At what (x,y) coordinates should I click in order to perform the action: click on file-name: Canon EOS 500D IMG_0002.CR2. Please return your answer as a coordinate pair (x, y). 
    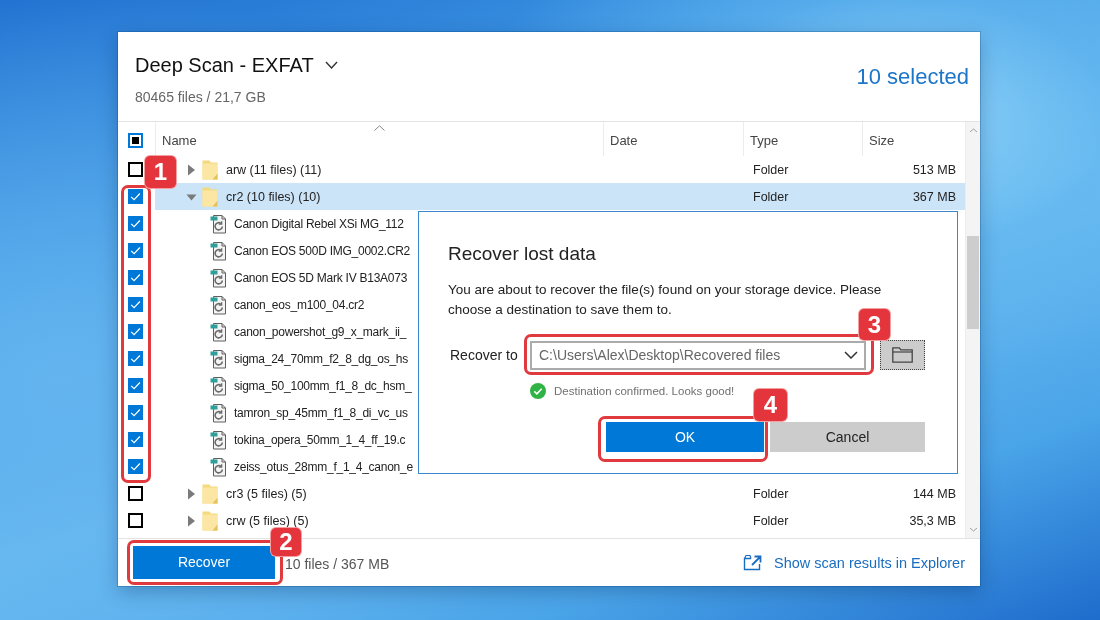
    Looking at the image, I should click on (322, 250).